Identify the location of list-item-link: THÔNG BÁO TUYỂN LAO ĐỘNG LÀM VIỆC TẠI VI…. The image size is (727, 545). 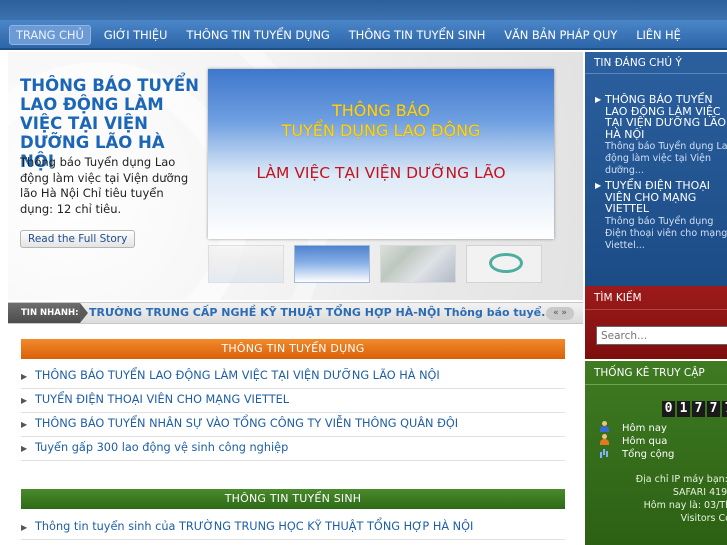
(237, 375).